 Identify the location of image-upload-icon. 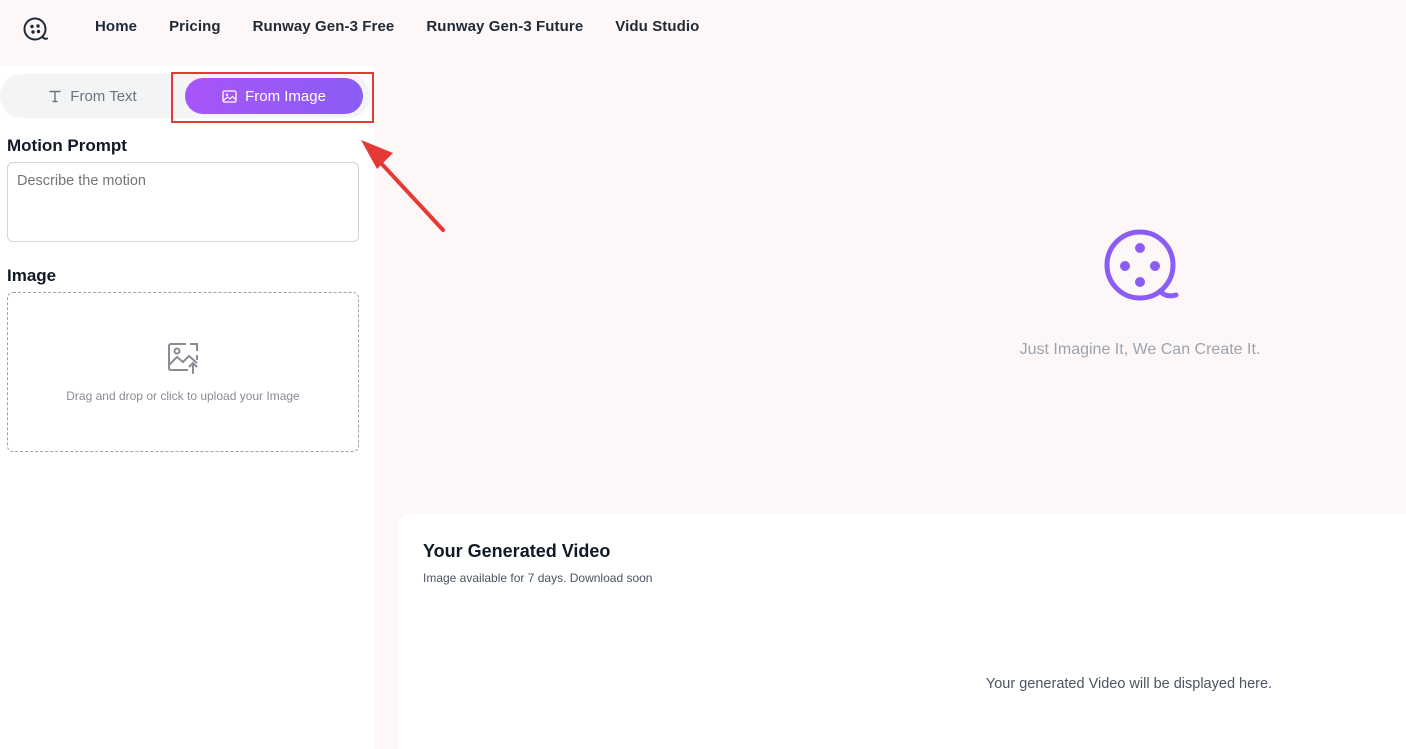
(183, 358).